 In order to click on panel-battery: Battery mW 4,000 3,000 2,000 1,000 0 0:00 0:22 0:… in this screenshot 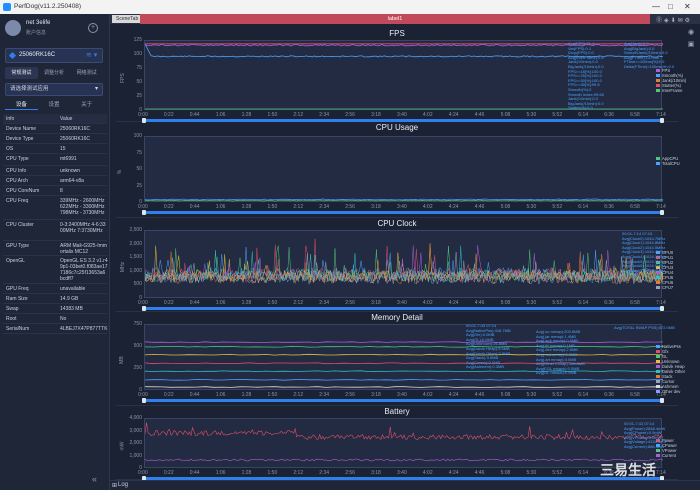, I will do `click(397, 443)`.